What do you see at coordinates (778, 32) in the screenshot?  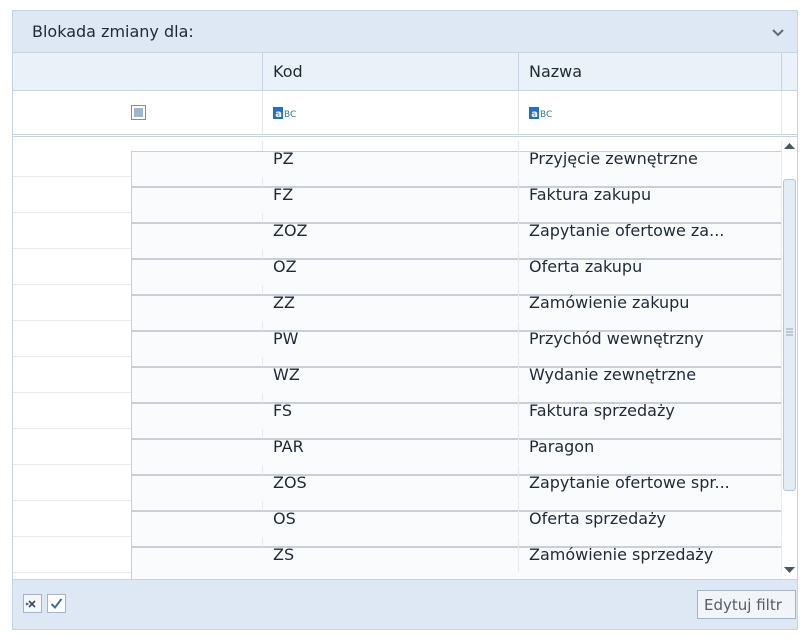 I see `chevron-down-icon` at bounding box center [778, 32].